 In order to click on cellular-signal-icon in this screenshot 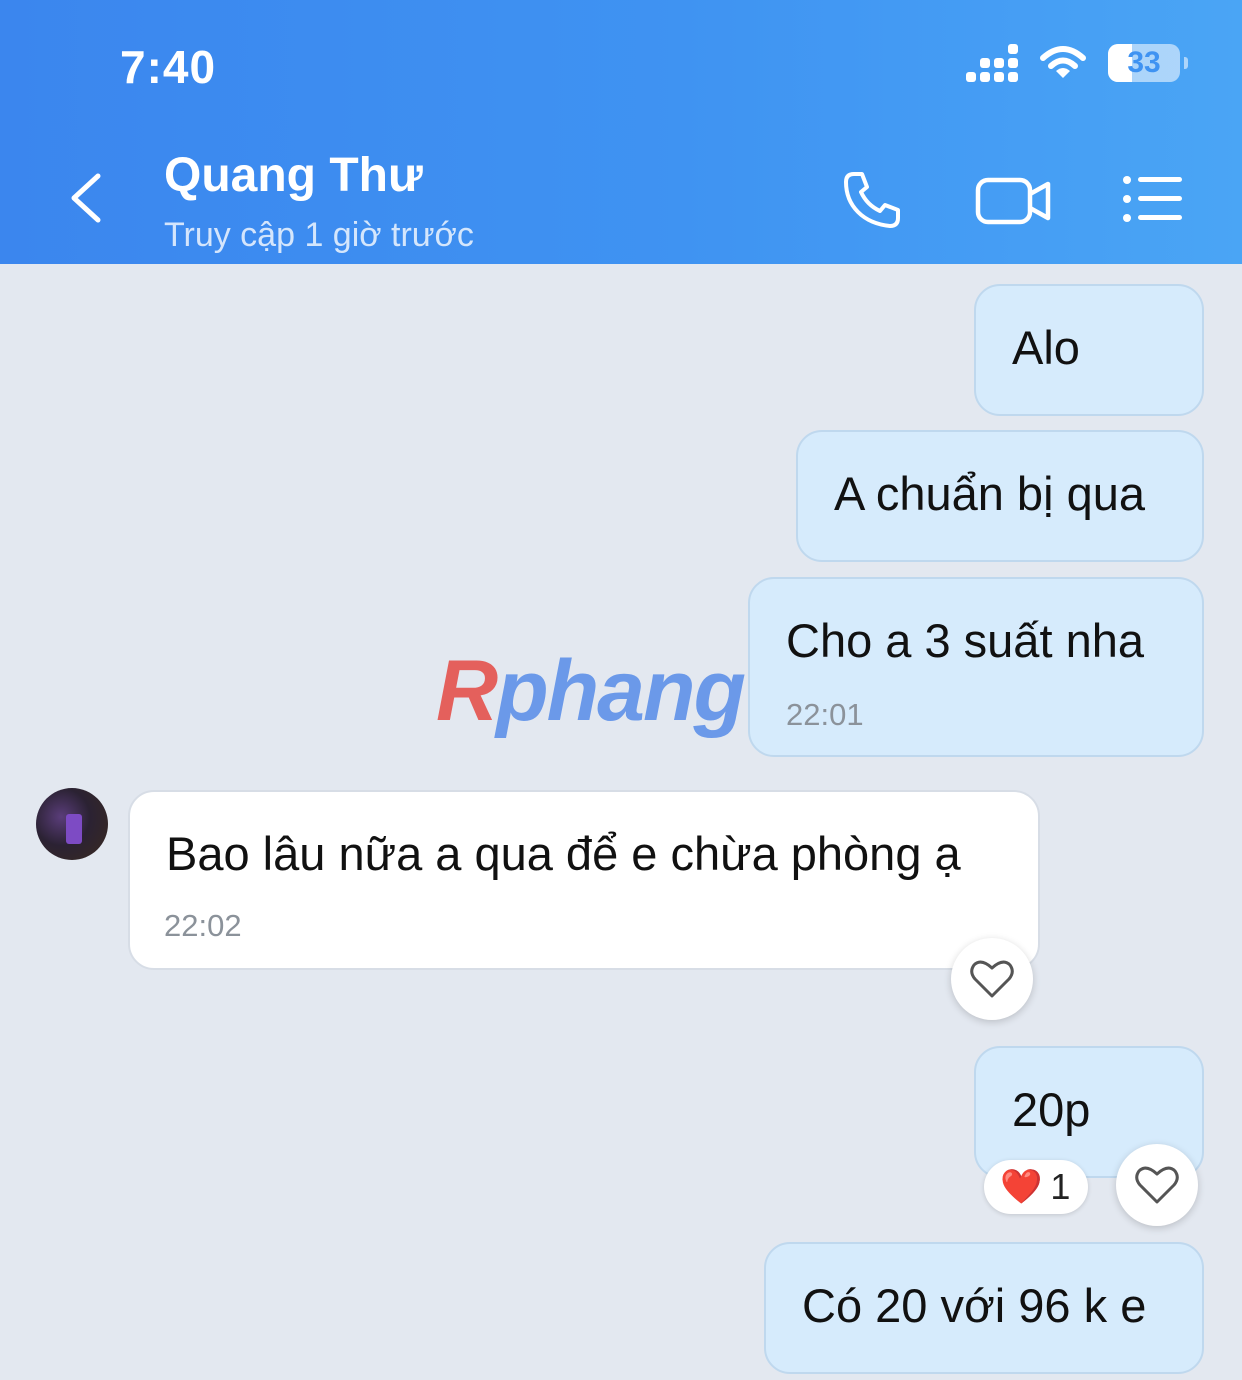, I will do `click(992, 63)`.